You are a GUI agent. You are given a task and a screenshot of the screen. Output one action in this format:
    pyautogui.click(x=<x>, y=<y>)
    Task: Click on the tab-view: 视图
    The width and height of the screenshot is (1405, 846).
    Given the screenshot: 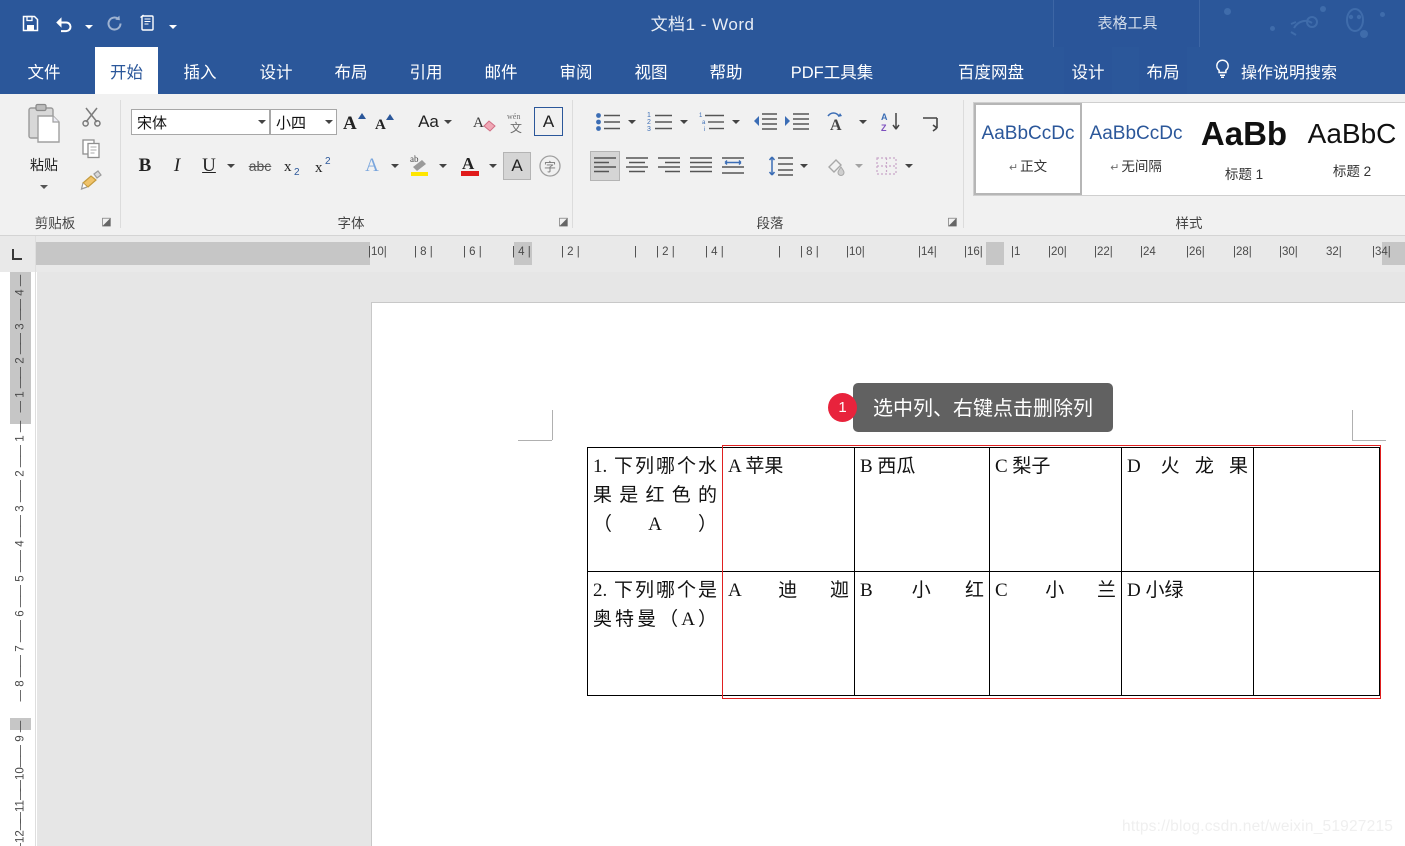 What is the action you would take?
    pyautogui.click(x=651, y=70)
    